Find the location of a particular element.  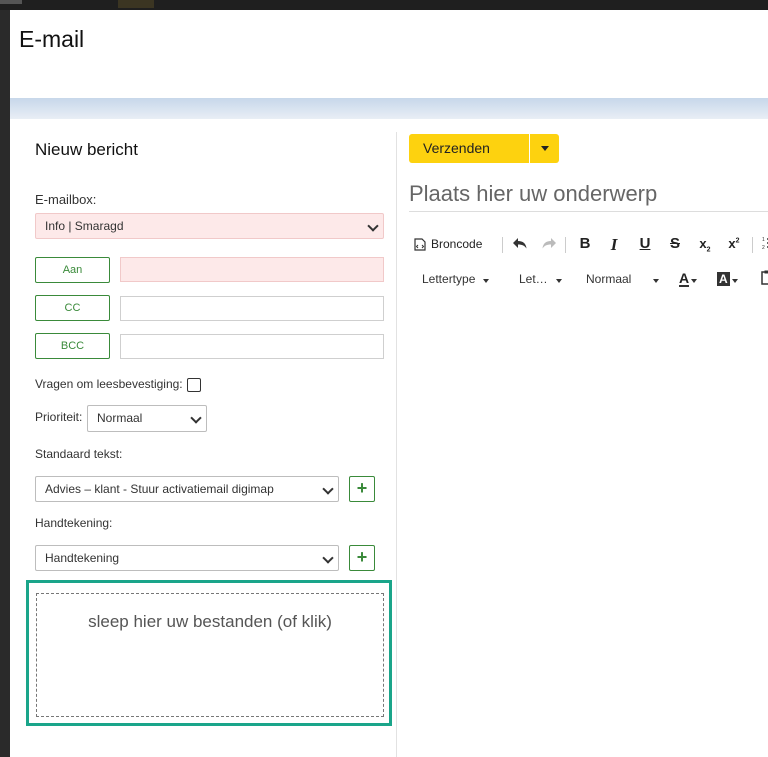

standard-text-label: Standaard tekst: is located at coordinates (79, 454).